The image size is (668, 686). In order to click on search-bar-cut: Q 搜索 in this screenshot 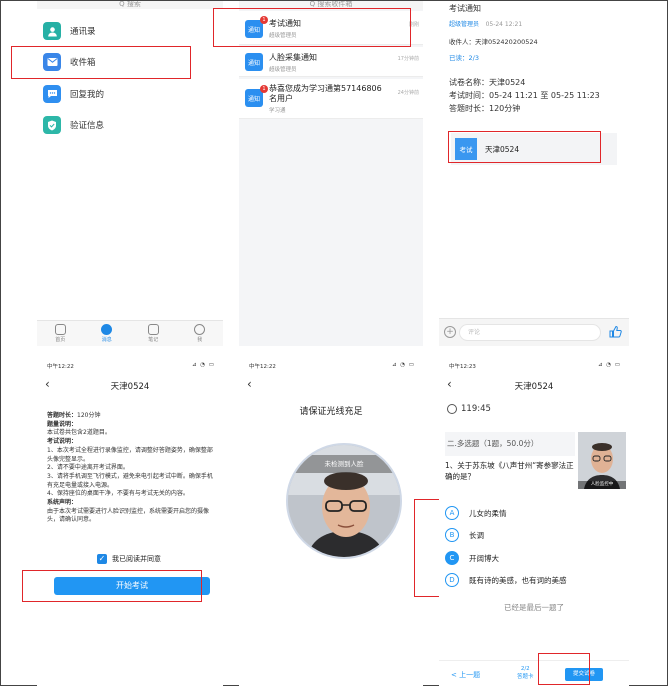, I will do `click(130, 5)`.